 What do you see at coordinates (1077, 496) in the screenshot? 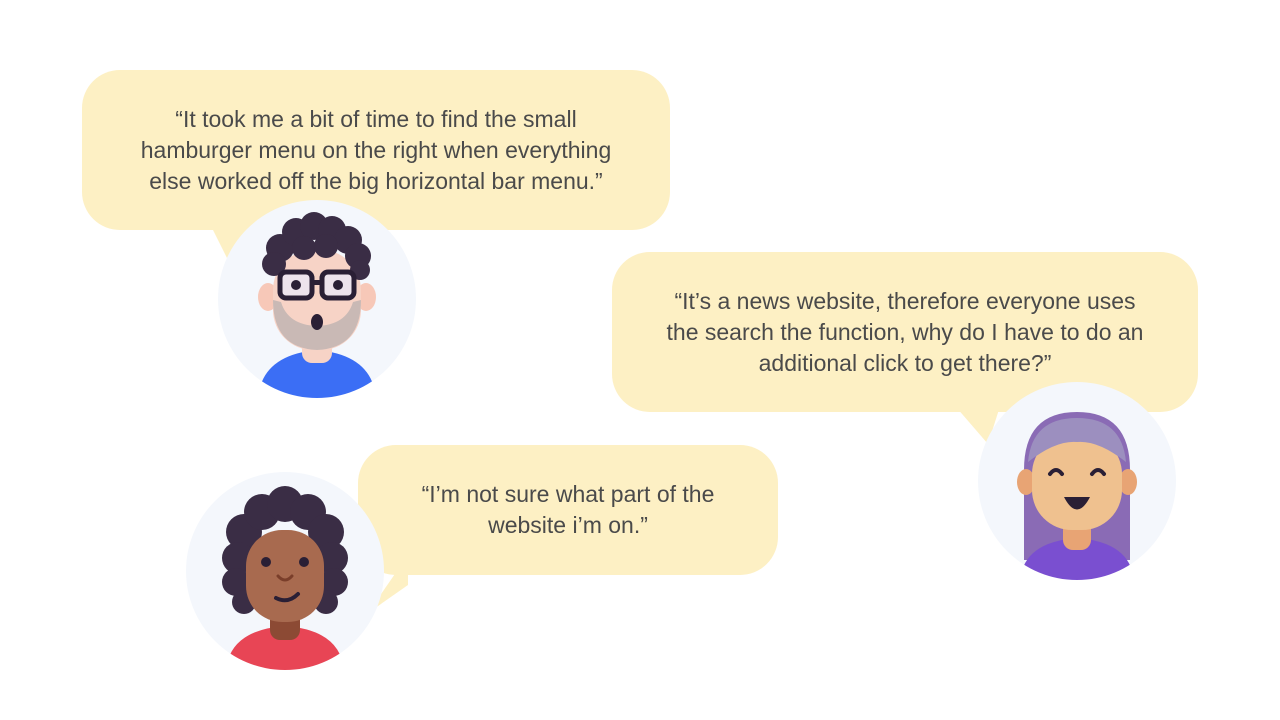
I see `woman-purple-hair-smiling-icon` at bounding box center [1077, 496].